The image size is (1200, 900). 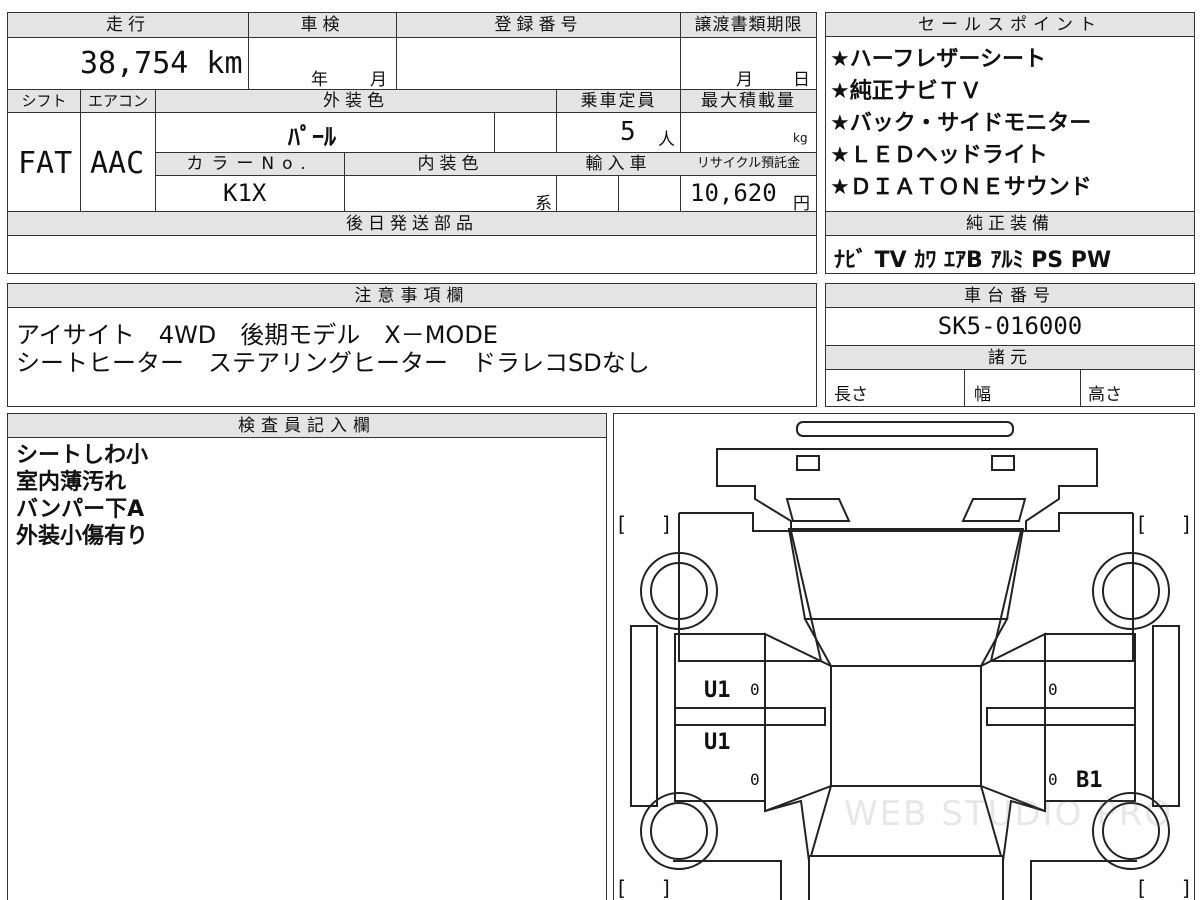 I want to click on inspection-month-unit: 月, so click(x=378, y=80).